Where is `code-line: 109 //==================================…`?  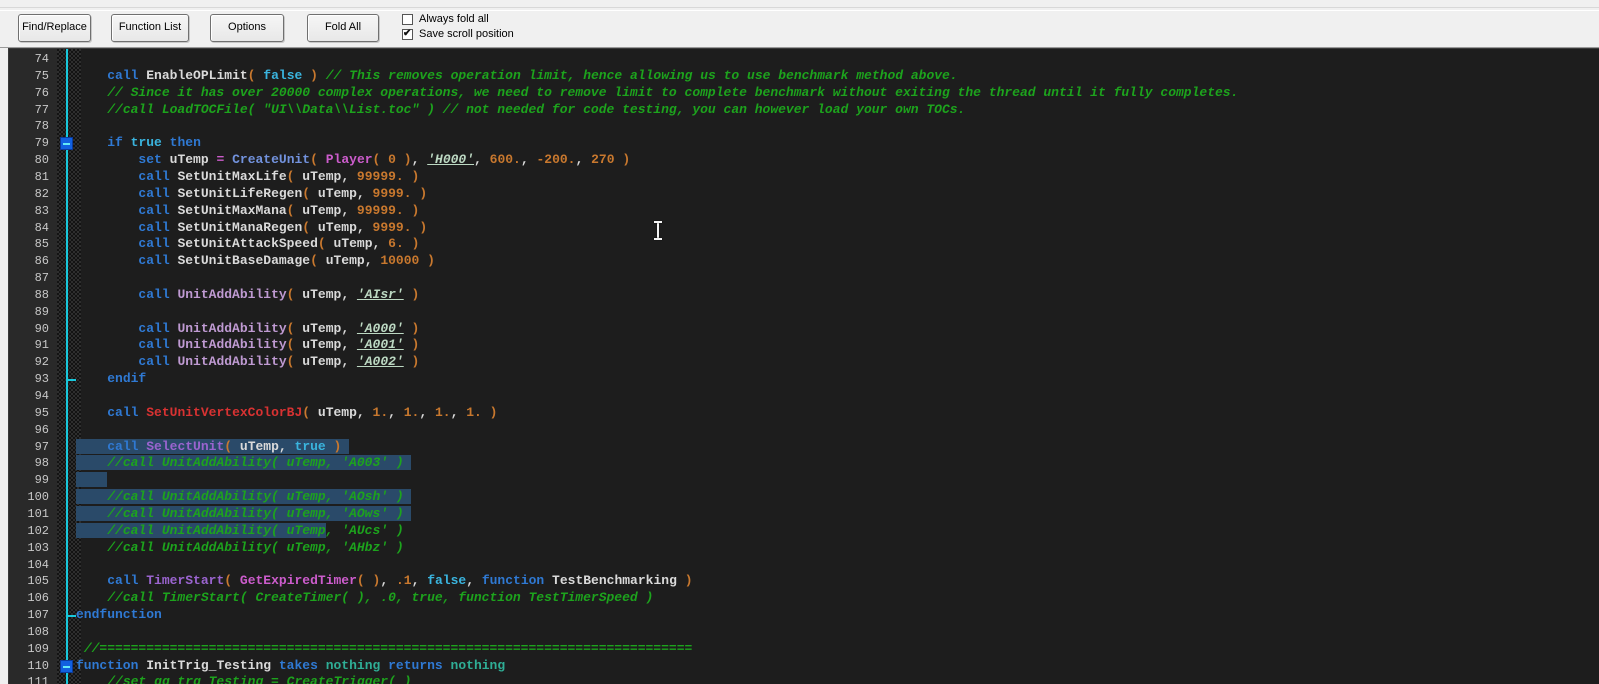
code-line: 109 //==================================… is located at coordinates (804, 649).